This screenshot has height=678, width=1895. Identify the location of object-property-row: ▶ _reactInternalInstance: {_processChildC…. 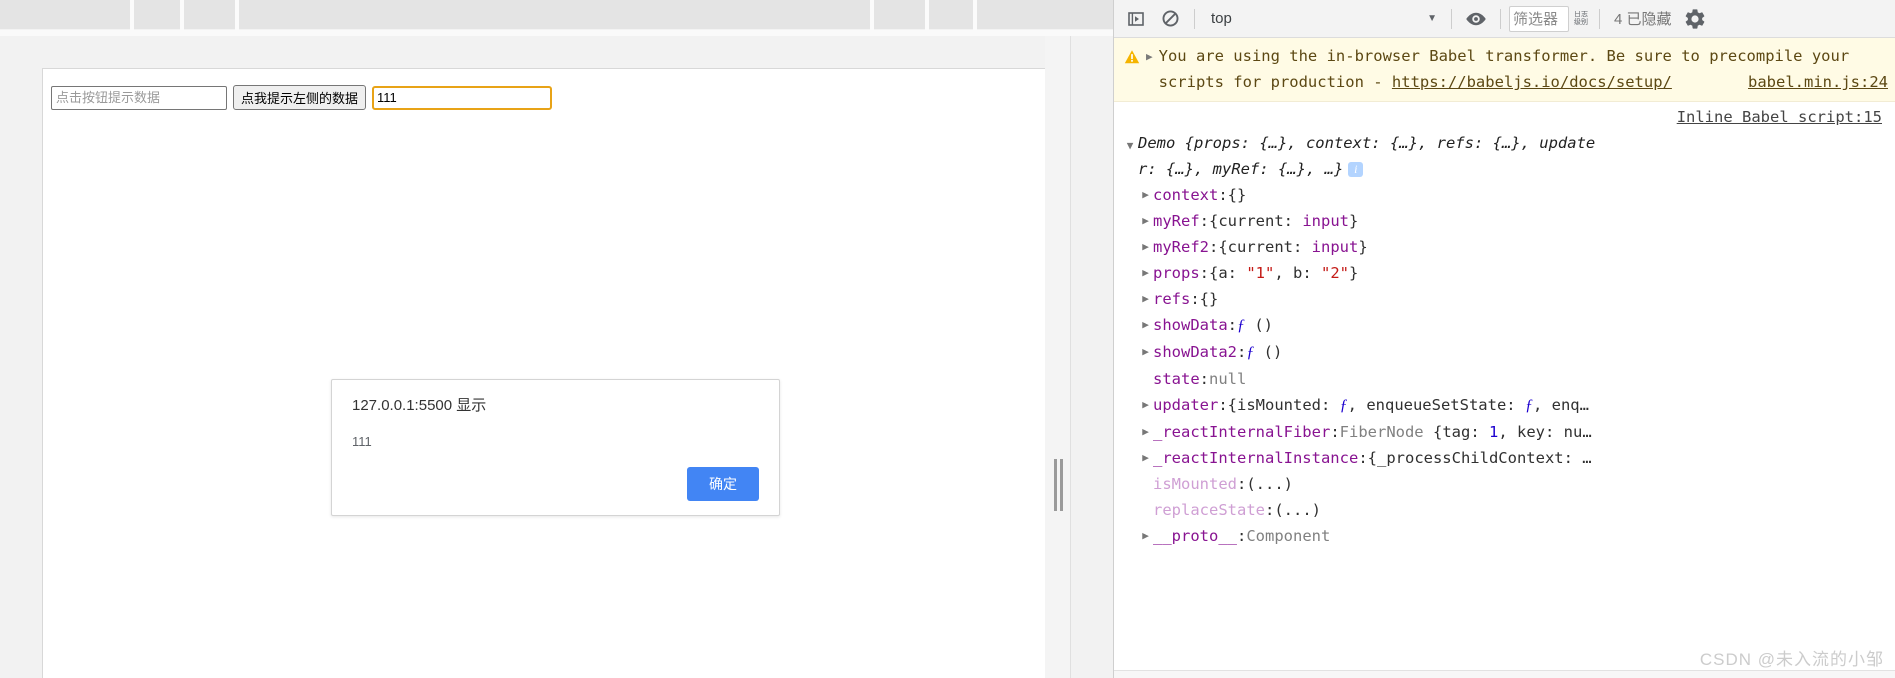
(1505, 458).